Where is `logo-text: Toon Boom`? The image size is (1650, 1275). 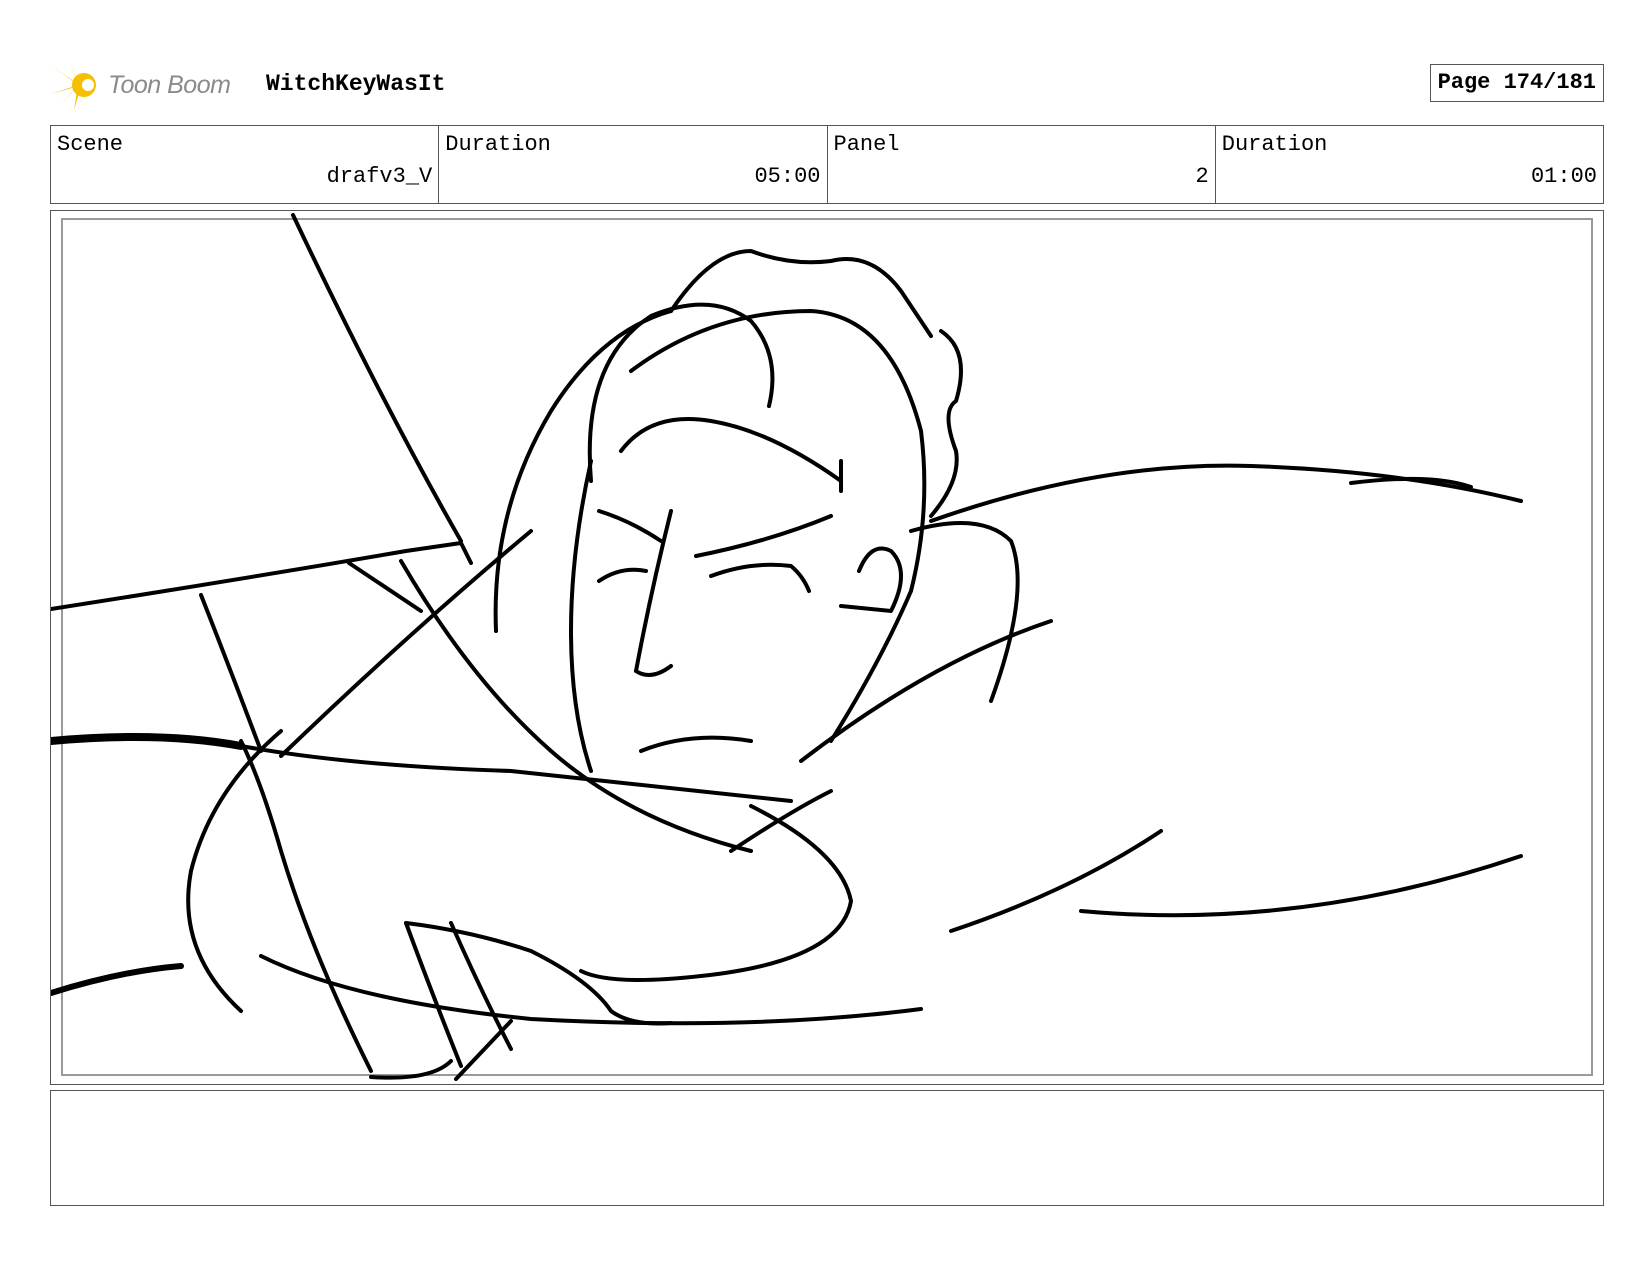
logo-text: Toon Boom is located at coordinates (169, 85).